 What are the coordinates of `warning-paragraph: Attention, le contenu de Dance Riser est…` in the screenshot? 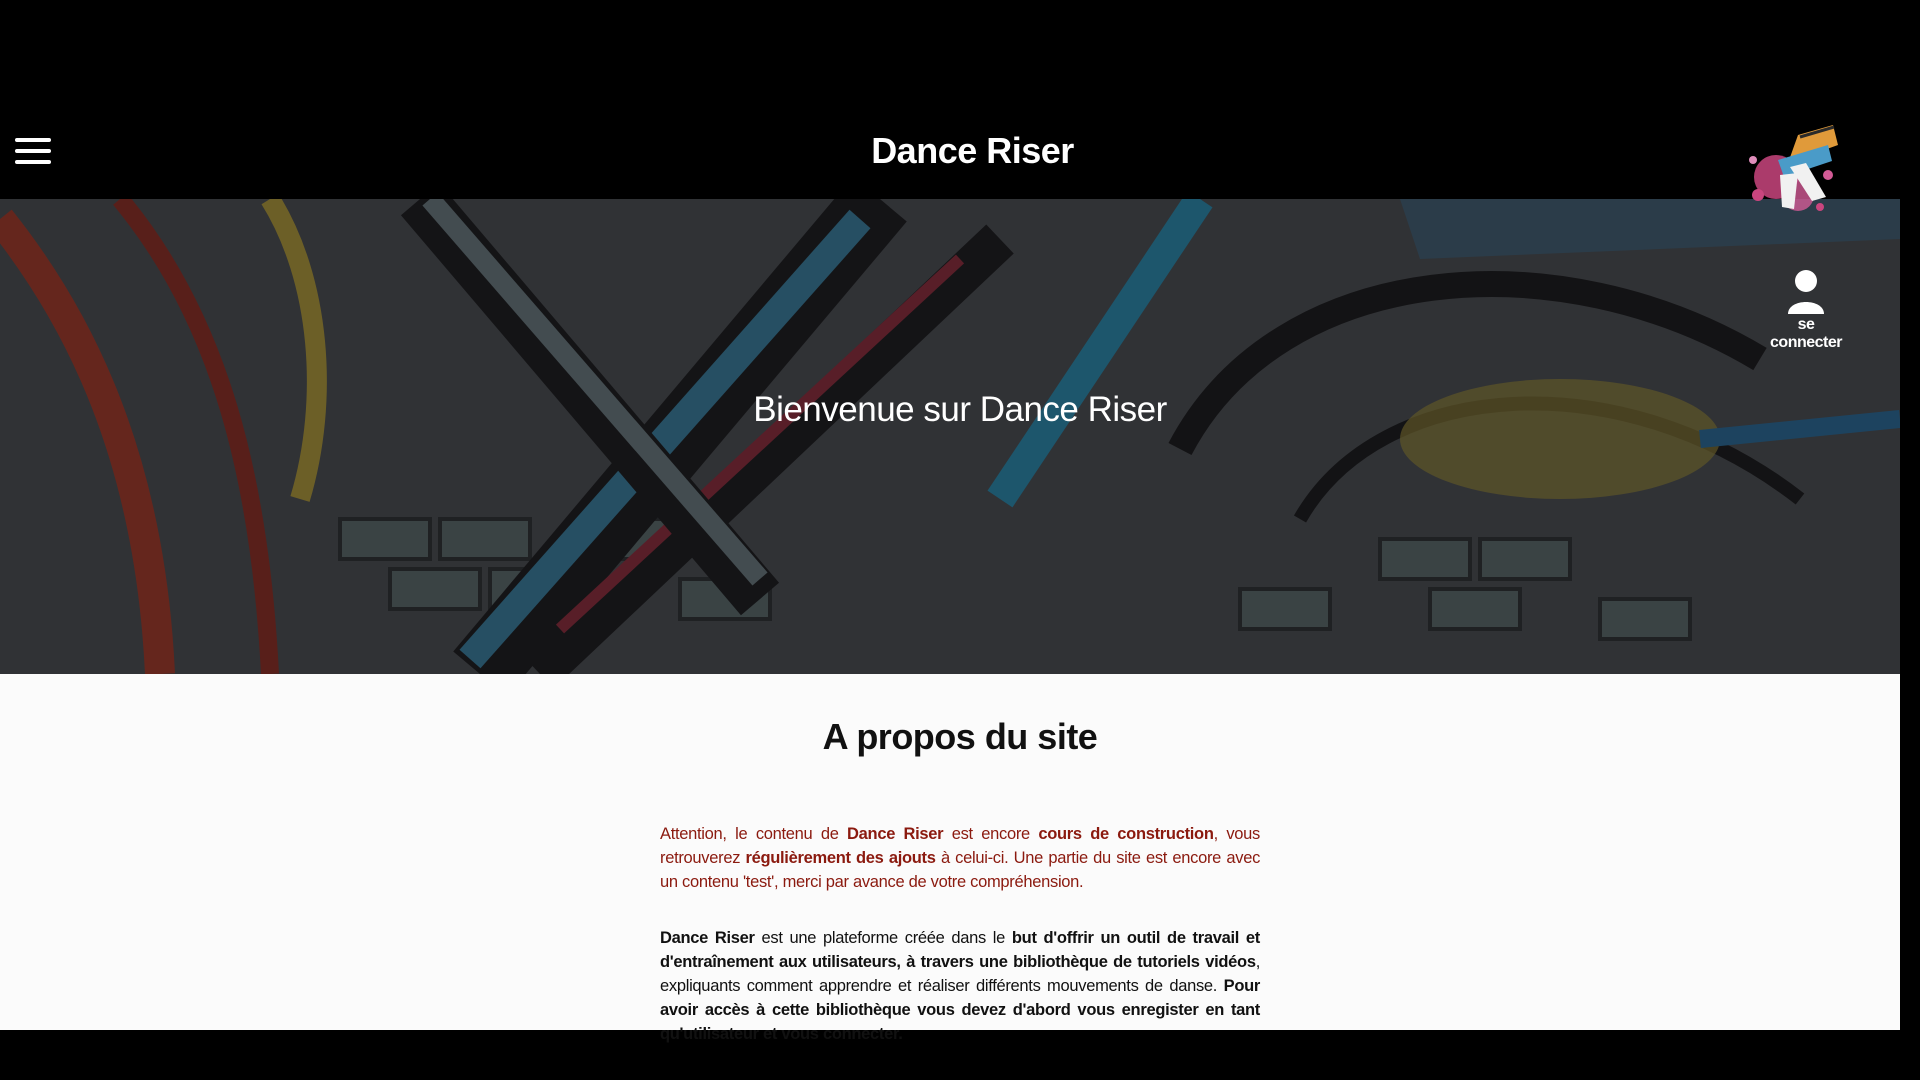 It's located at (960, 858).